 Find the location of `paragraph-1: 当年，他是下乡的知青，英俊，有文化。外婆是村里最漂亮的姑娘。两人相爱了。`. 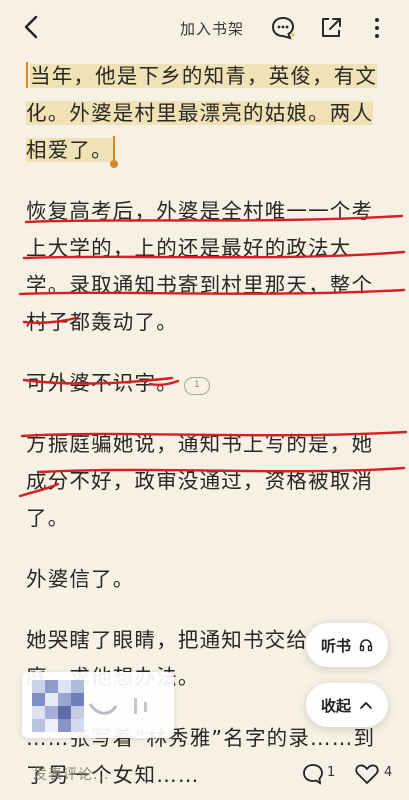

paragraph-1: 当年，他是下乡的知青，英俊，有文化。外婆是村里最漂亮的姑娘。两人相爱了。 is located at coordinates (207, 113).